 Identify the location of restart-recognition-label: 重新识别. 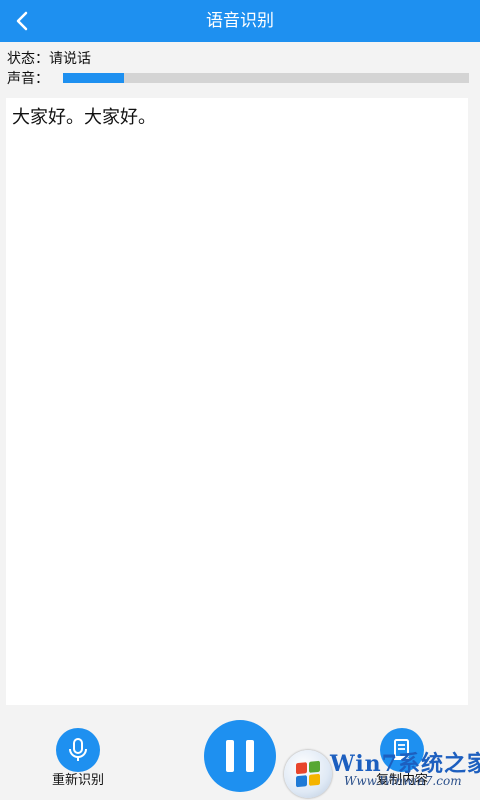
(78, 781).